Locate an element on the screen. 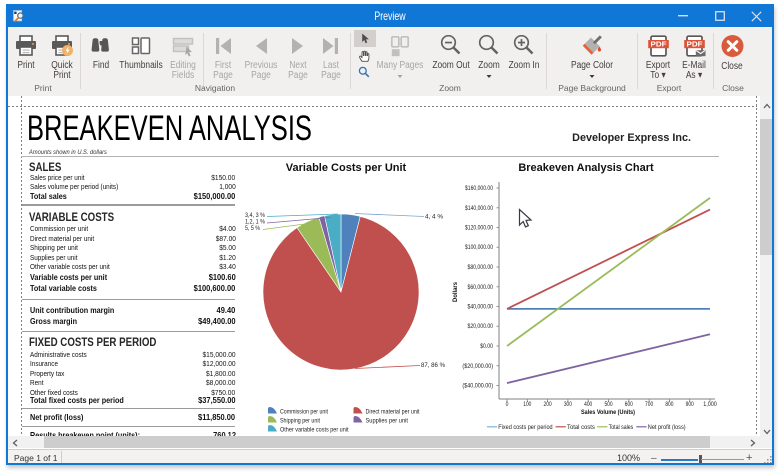 This screenshot has width=779, height=473. svg-text: Shipping per unit is located at coordinates (300, 420).